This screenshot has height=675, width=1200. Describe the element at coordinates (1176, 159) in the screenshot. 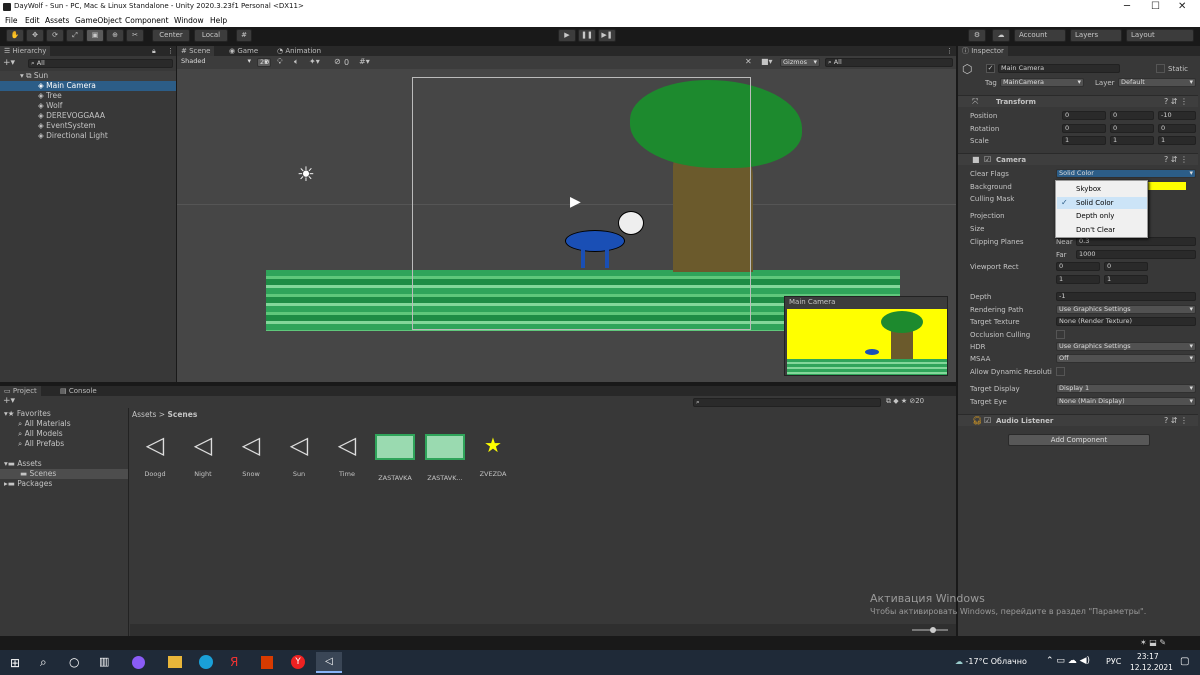

I see `component-menu-icons: ? ⇵ ⋮` at that location.